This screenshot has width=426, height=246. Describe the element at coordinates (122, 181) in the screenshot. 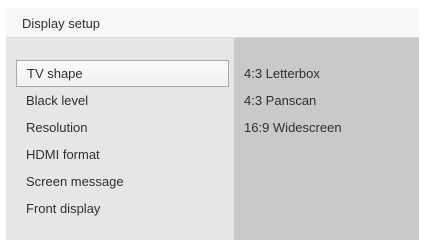

I see `menu-item-screen-message: Screen message` at that location.